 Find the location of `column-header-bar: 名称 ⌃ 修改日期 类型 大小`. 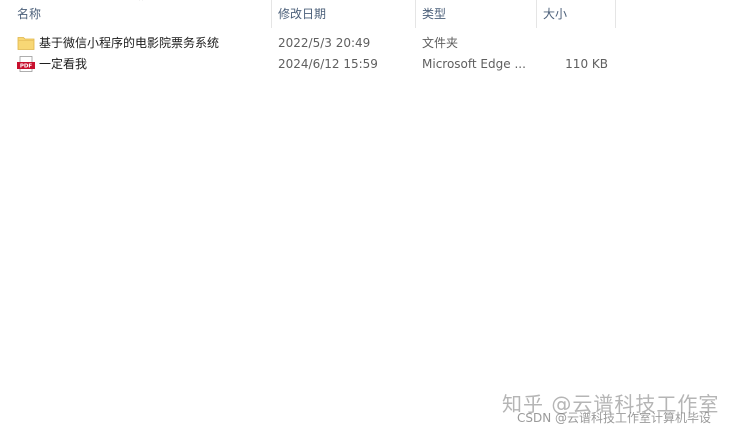

column-header-bar: 名称 ⌃ 修改日期 类型 大小 is located at coordinates (370, 14).